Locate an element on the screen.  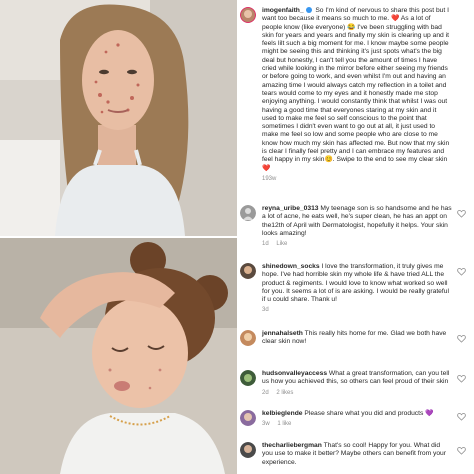
likes-count: 2 likes is located at coordinates (284, 393).